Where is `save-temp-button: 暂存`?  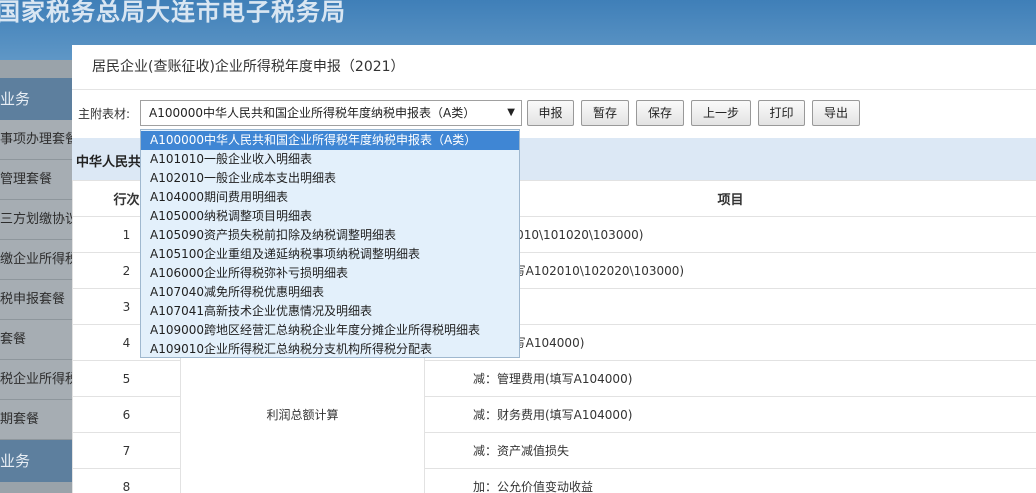 save-temp-button: 暂存 is located at coordinates (605, 113).